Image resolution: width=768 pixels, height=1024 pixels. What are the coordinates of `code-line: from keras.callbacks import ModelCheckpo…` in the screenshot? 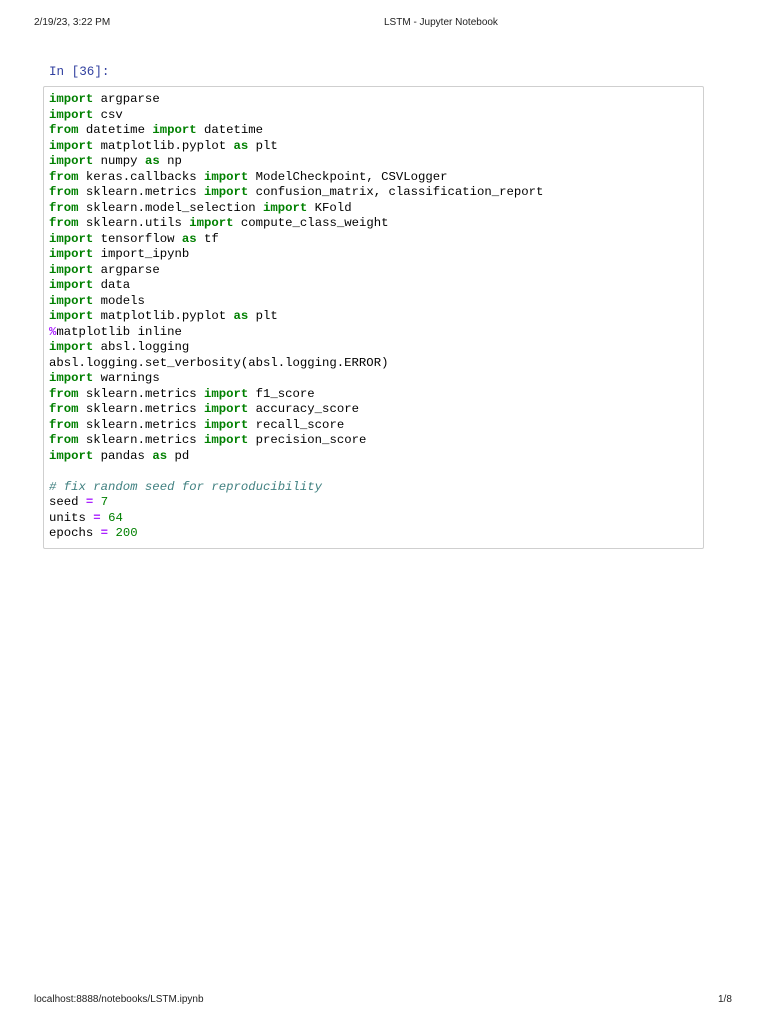 It's located at (296, 178).